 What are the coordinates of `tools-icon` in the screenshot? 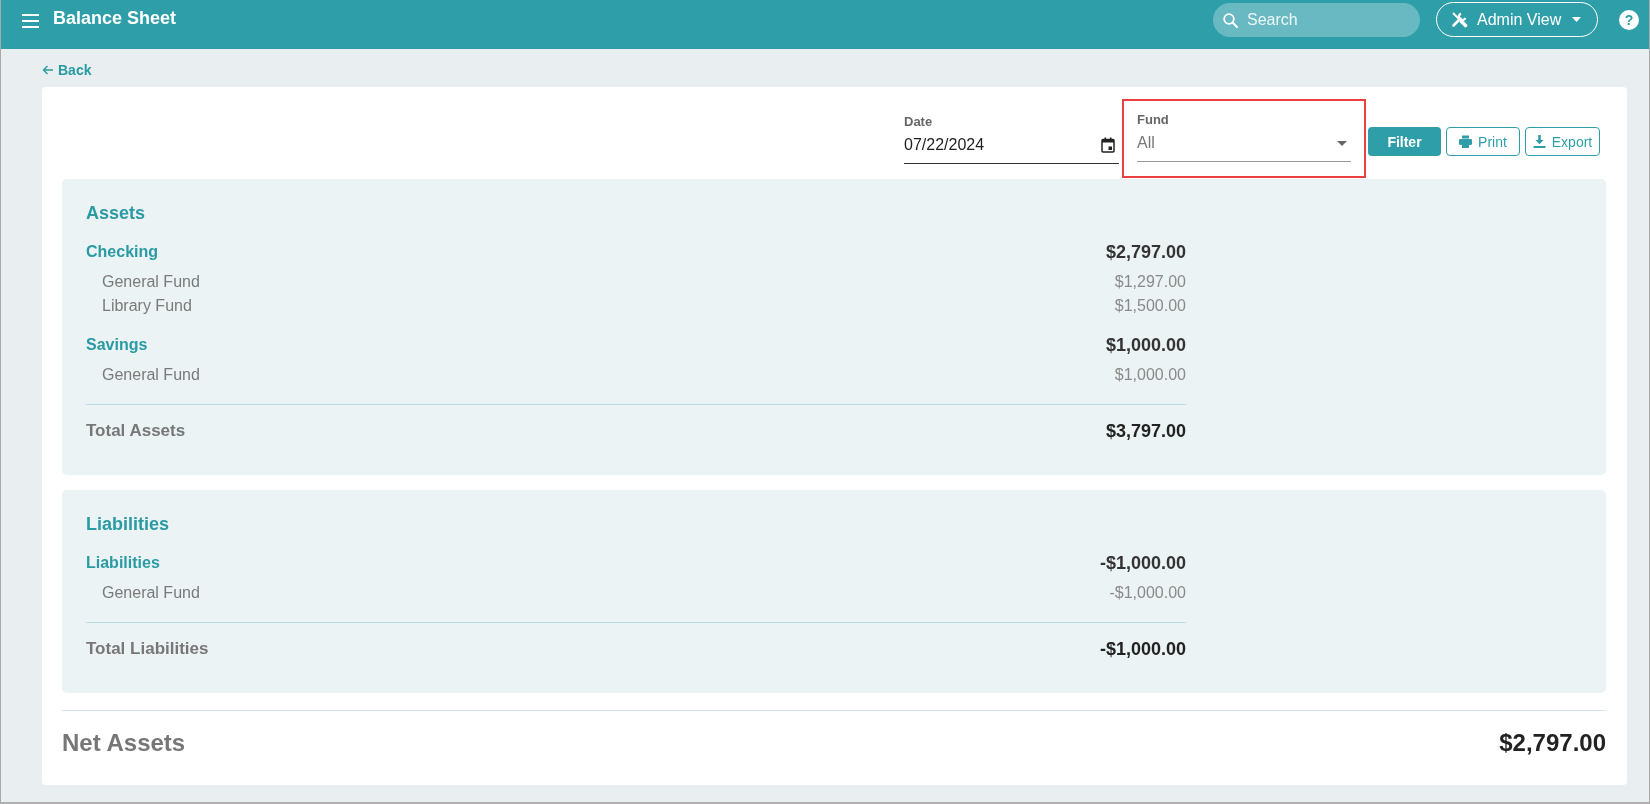 It's located at (1459, 19).